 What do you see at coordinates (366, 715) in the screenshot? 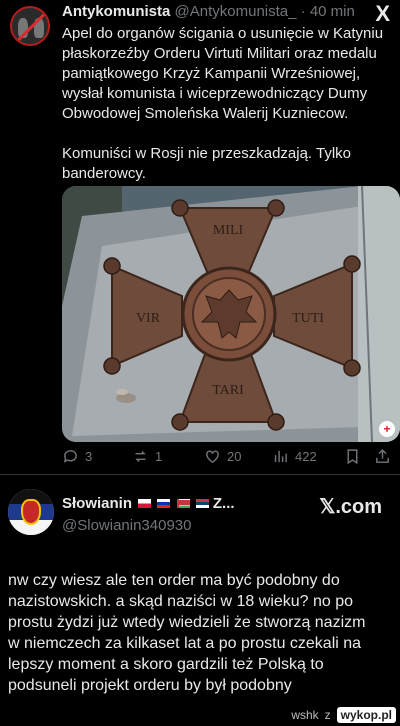
I see `wykop-logo: wykop.pl` at bounding box center [366, 715].